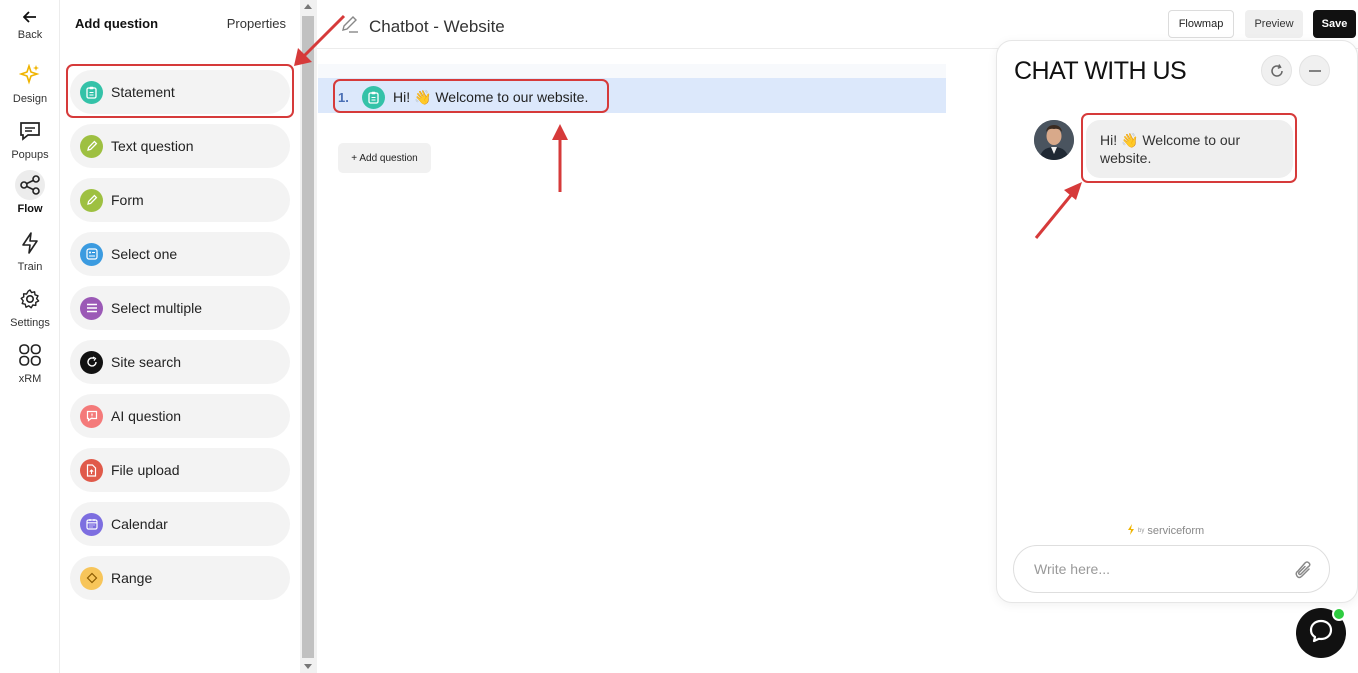 Image resolution: width=1358 pixels, height=673 pixels. I want to click on calendar-icon, so click(91, 524).